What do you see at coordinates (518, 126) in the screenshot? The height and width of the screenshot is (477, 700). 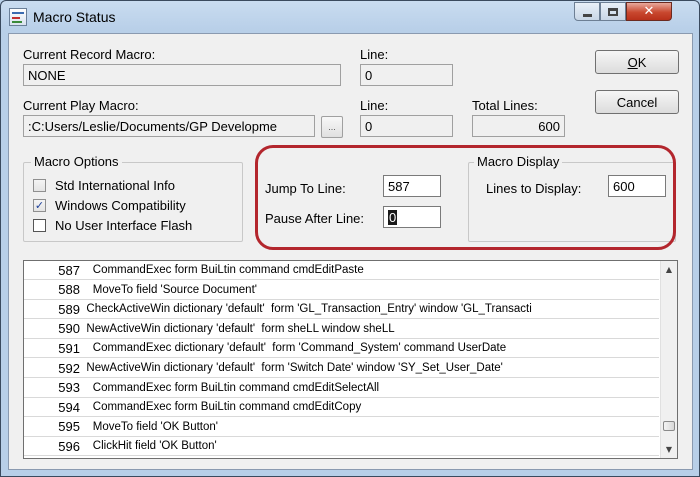 I see `total-lines-field: 600` at bounding box center [518, 126].